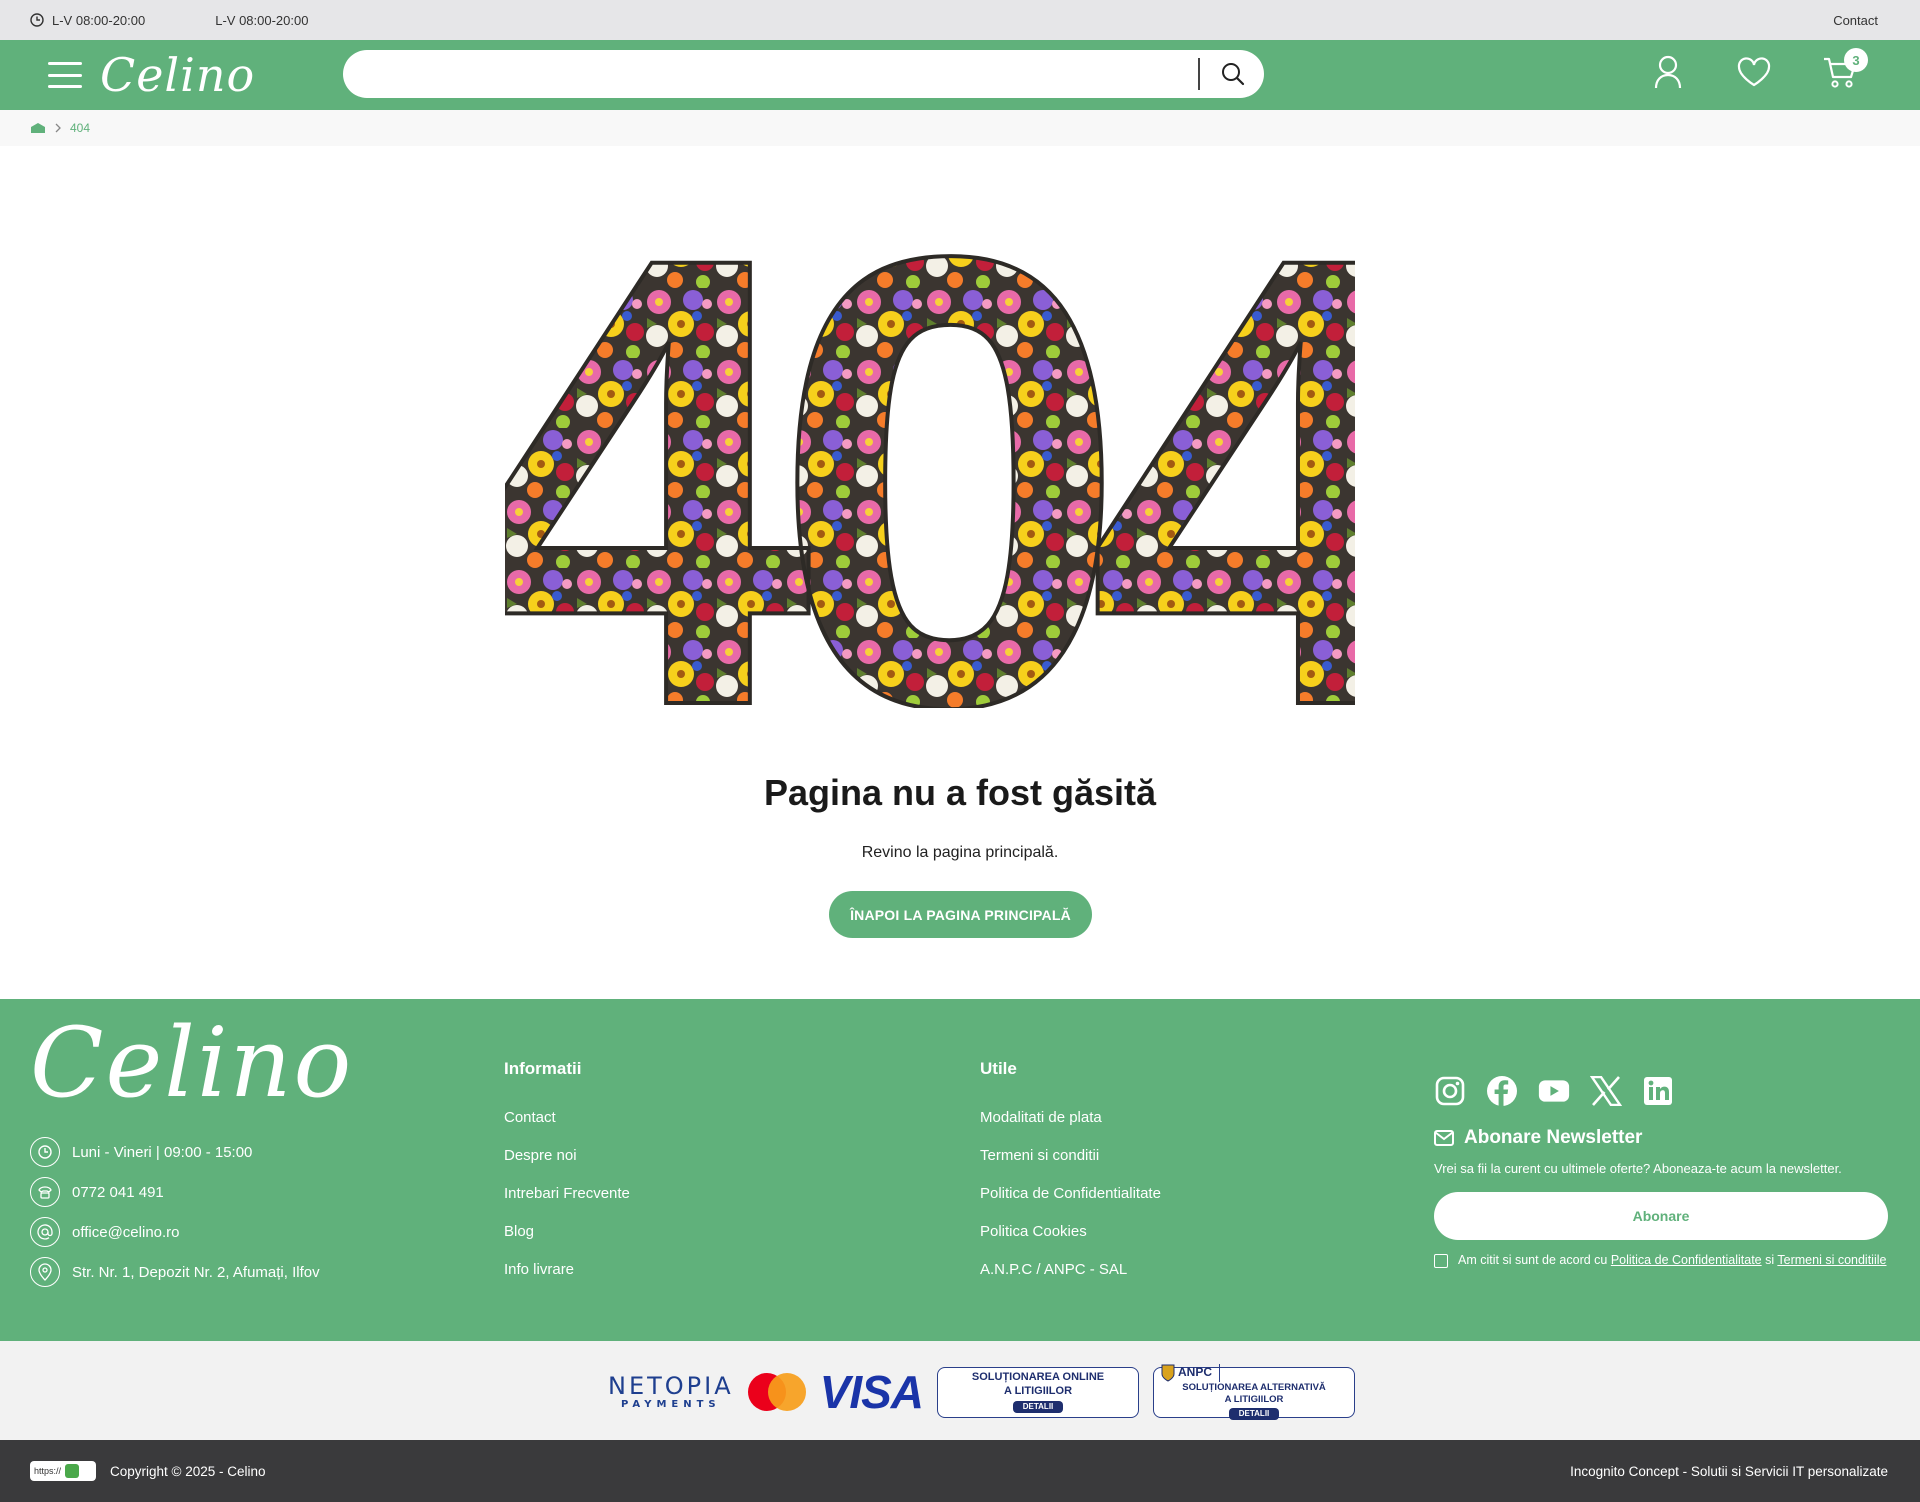  What do you see at coordinates (1553, 1137) in the screenshot?
I see `newsletter-heading-text: Abonare Newsletter` at bounding box center [1553, 1137].